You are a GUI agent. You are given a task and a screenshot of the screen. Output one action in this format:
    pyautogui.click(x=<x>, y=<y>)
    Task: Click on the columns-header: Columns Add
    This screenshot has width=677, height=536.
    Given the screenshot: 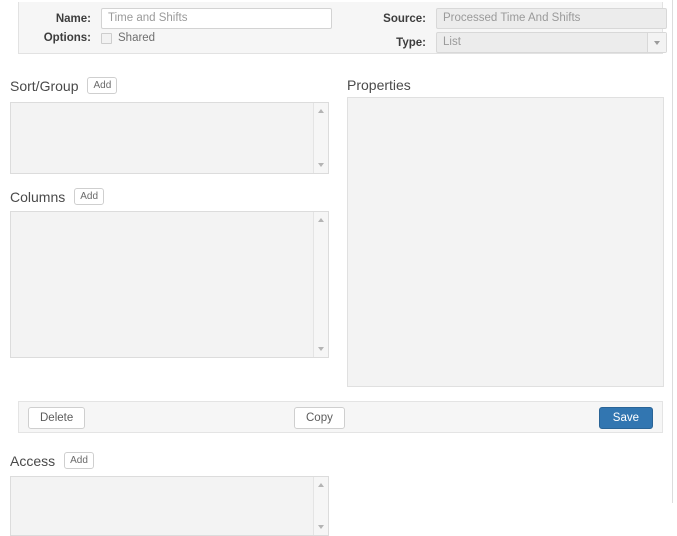 What is the action you would take?
    pyautogui.click(x=57, y=196)
    